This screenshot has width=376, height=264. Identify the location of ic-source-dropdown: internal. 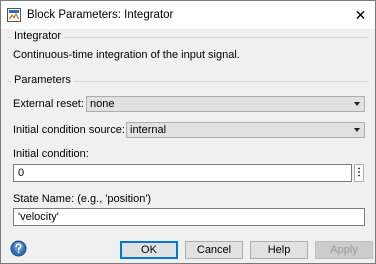
(245, 130).